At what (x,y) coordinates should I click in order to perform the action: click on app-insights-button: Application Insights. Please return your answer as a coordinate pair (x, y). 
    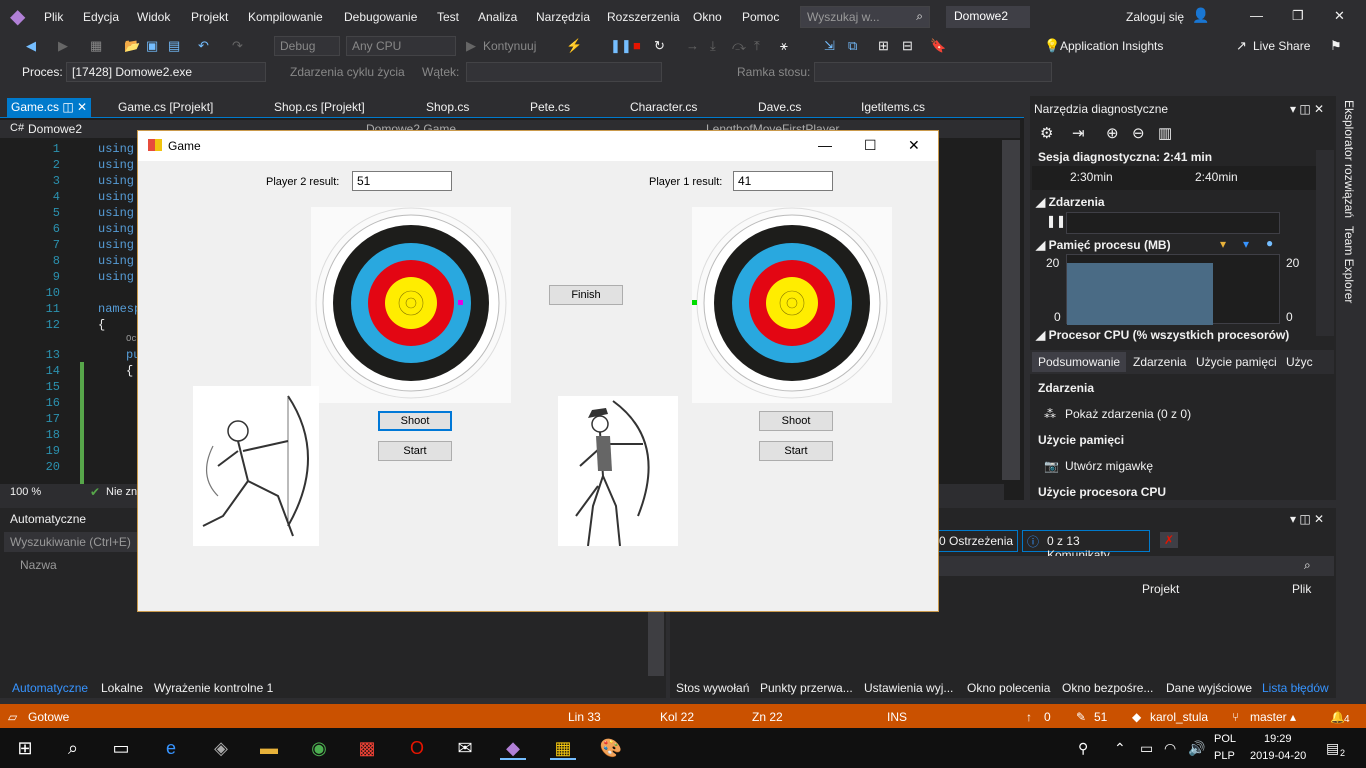
    Looking at the image, I should click on (1111, 46).